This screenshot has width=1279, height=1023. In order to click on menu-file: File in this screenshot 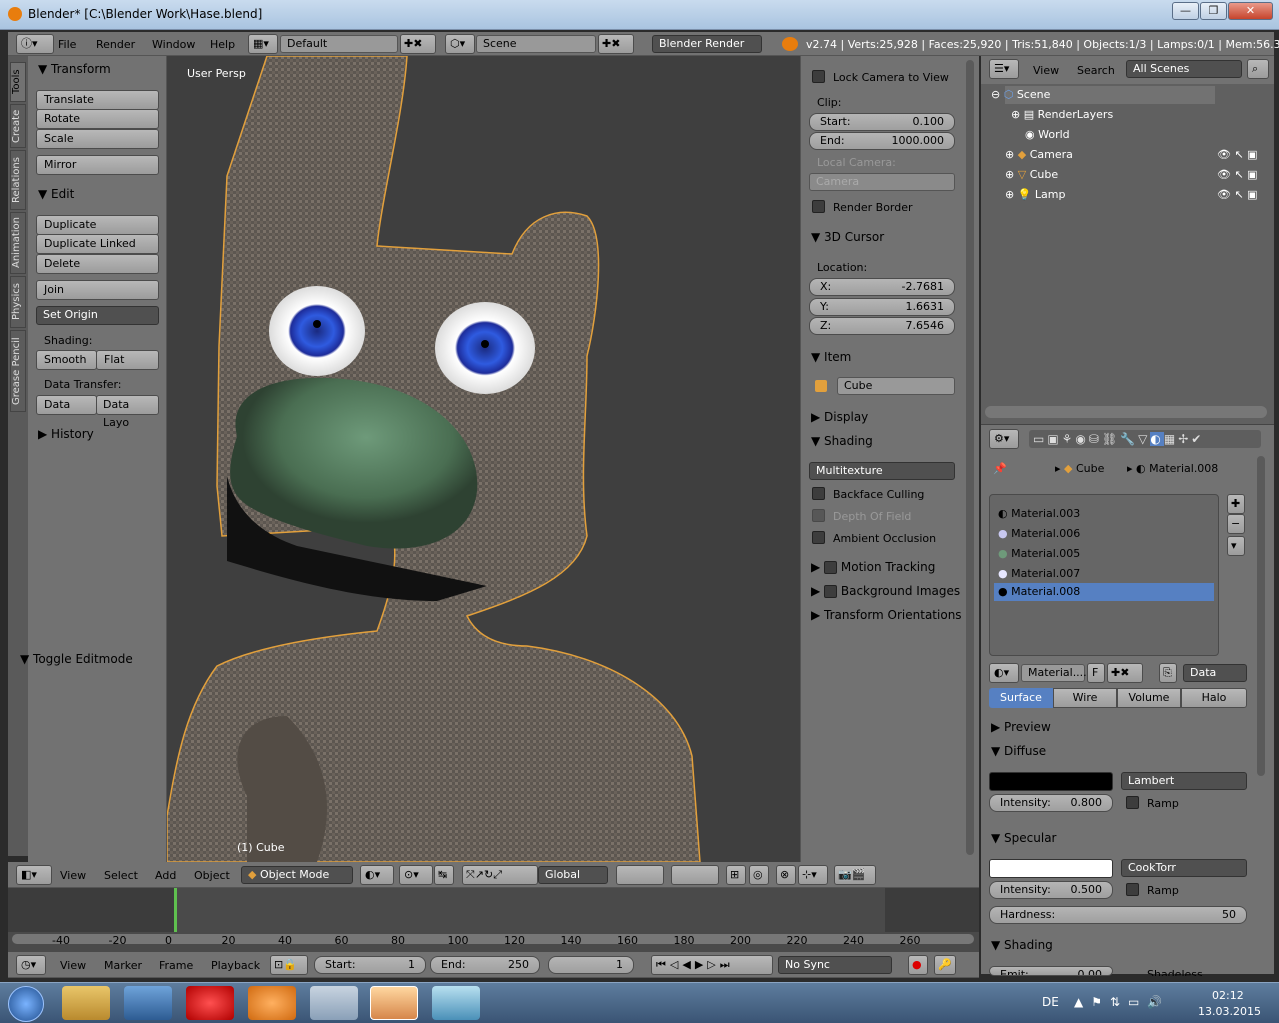, I will do `click(67, 44)`.